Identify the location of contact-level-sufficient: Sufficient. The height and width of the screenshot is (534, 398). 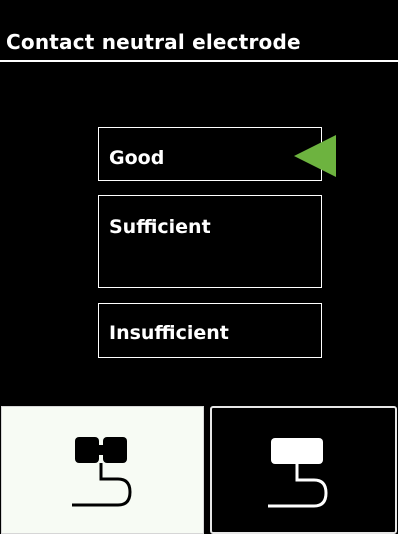
(210, 241).